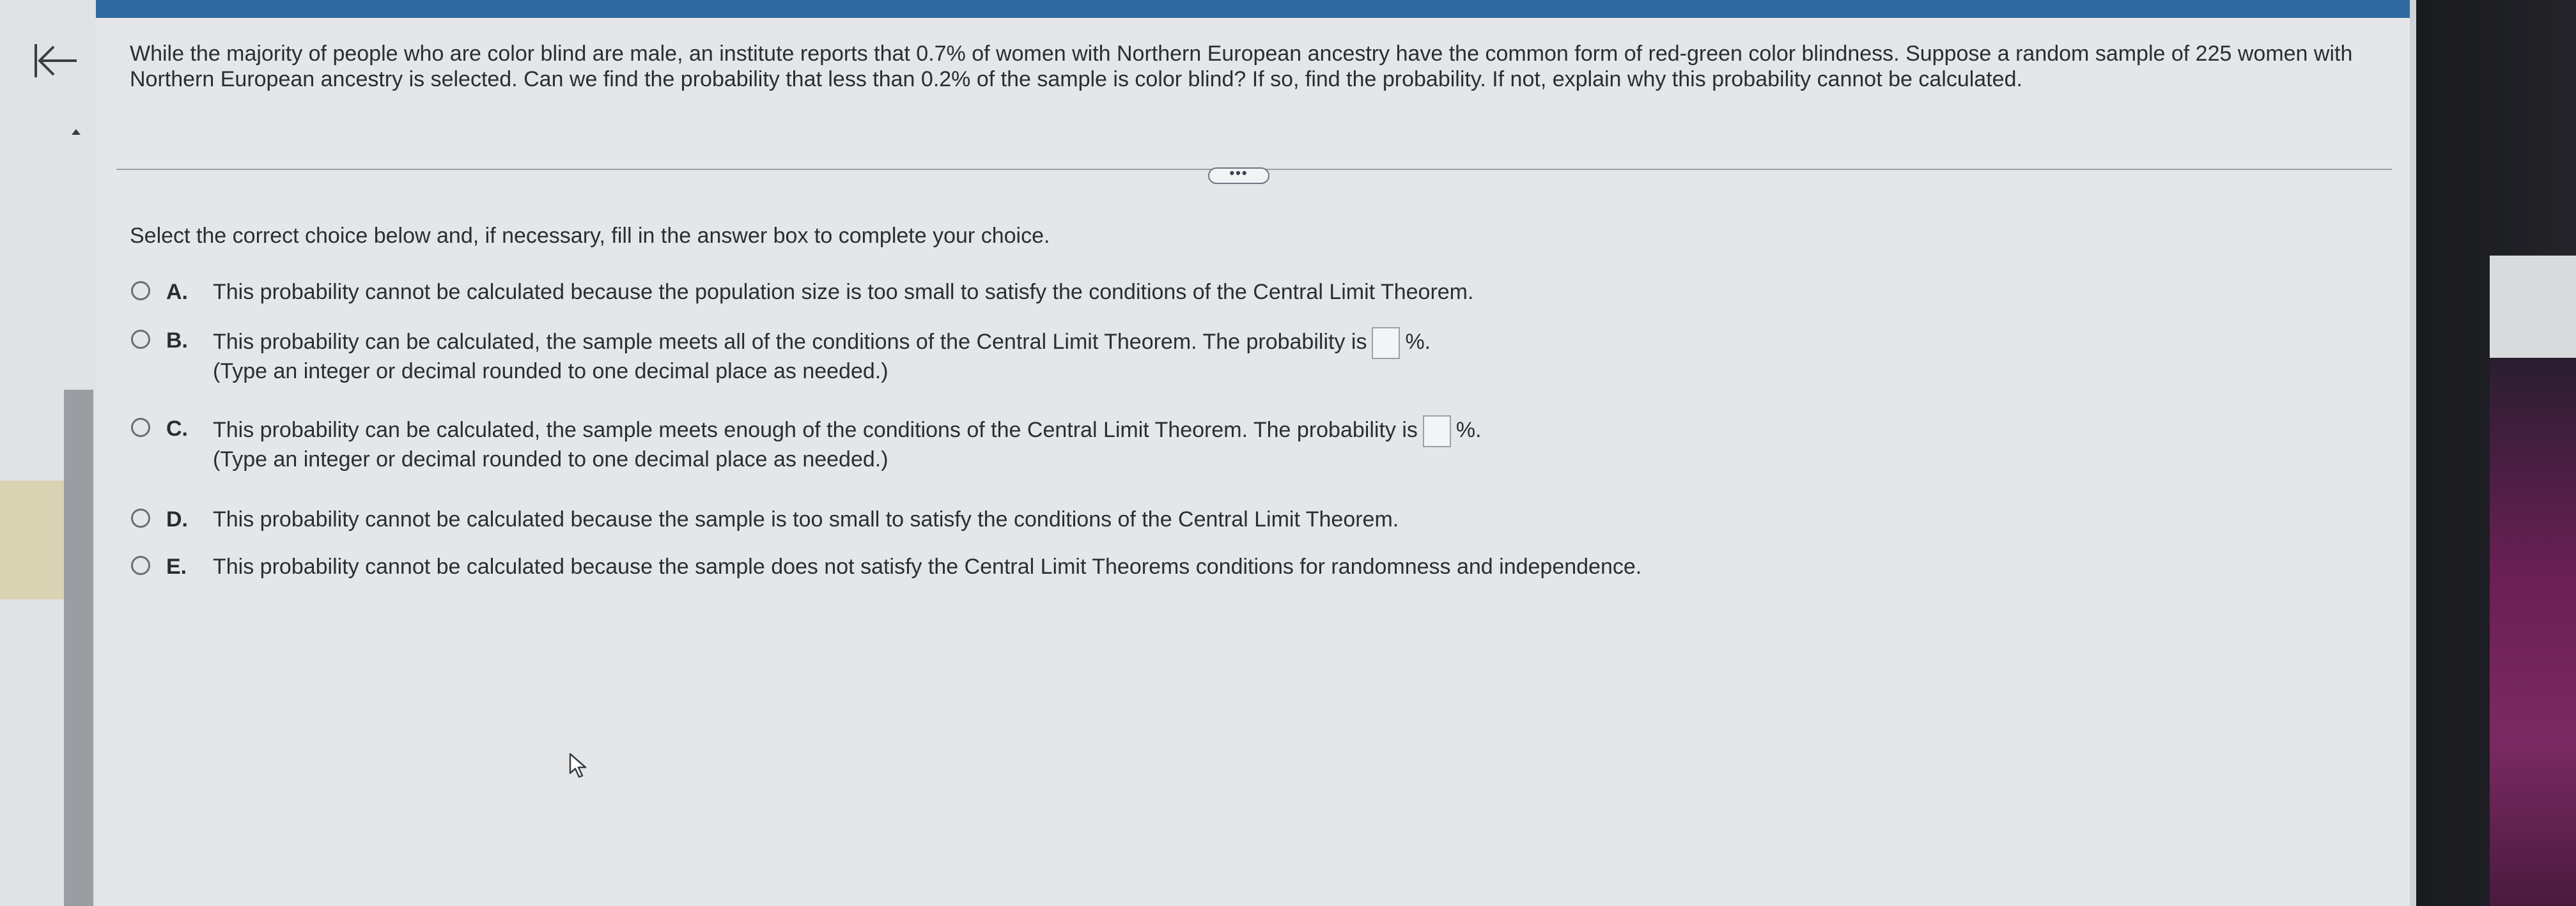 This screenshot has width=2576, height=906. Describe the element at coordinates (76, 132) in the screenshot. I see `scroll-up-icon` at that location.